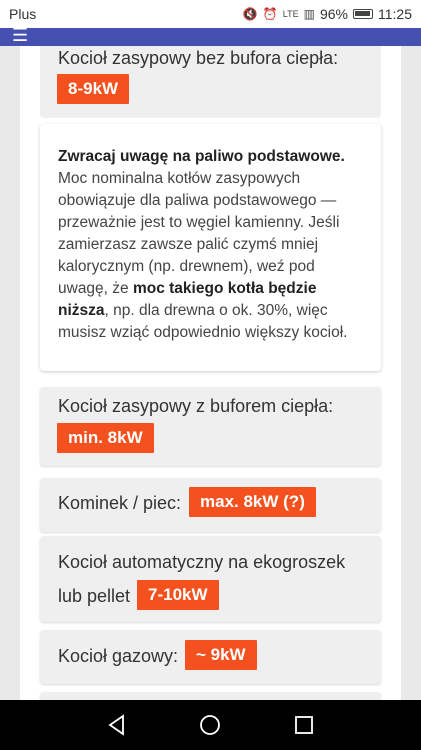  Describe the element at coordinates (250, 14) in the screenshot. I see `mute-icon: 🔇` at that location.